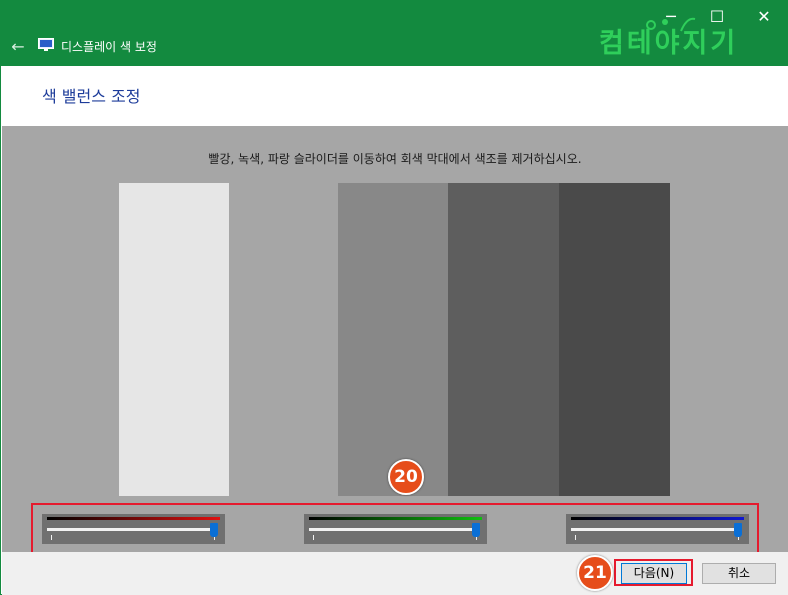  Describe the element at coordinates (653, 572) in the screenshot. I see `next-highlight-frame` at that location.